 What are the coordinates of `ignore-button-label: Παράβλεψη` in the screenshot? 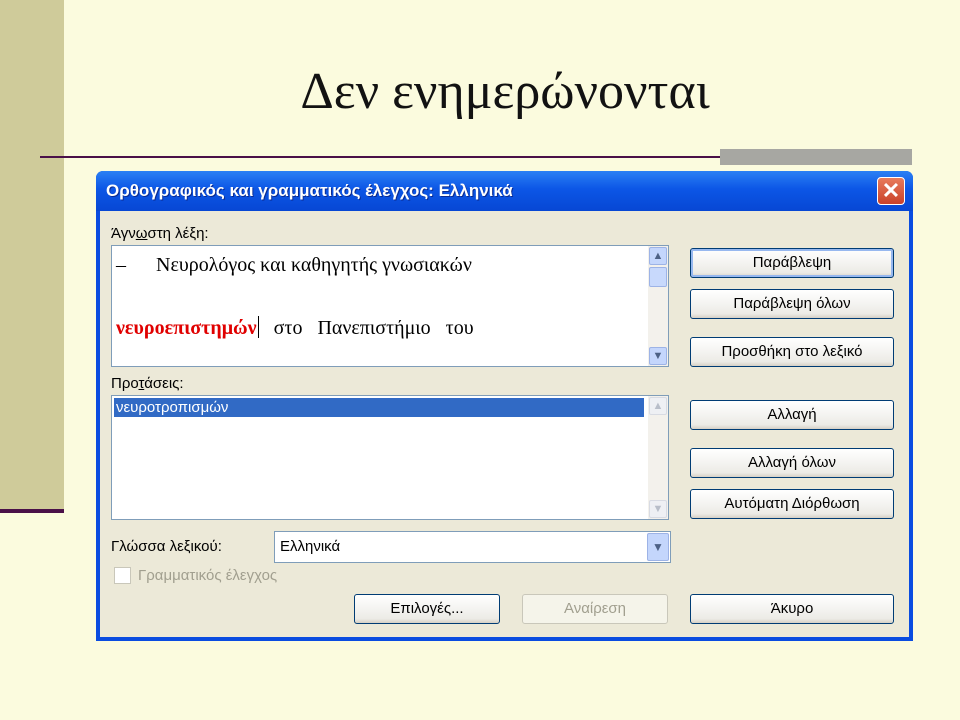 It's located at (792, 262).